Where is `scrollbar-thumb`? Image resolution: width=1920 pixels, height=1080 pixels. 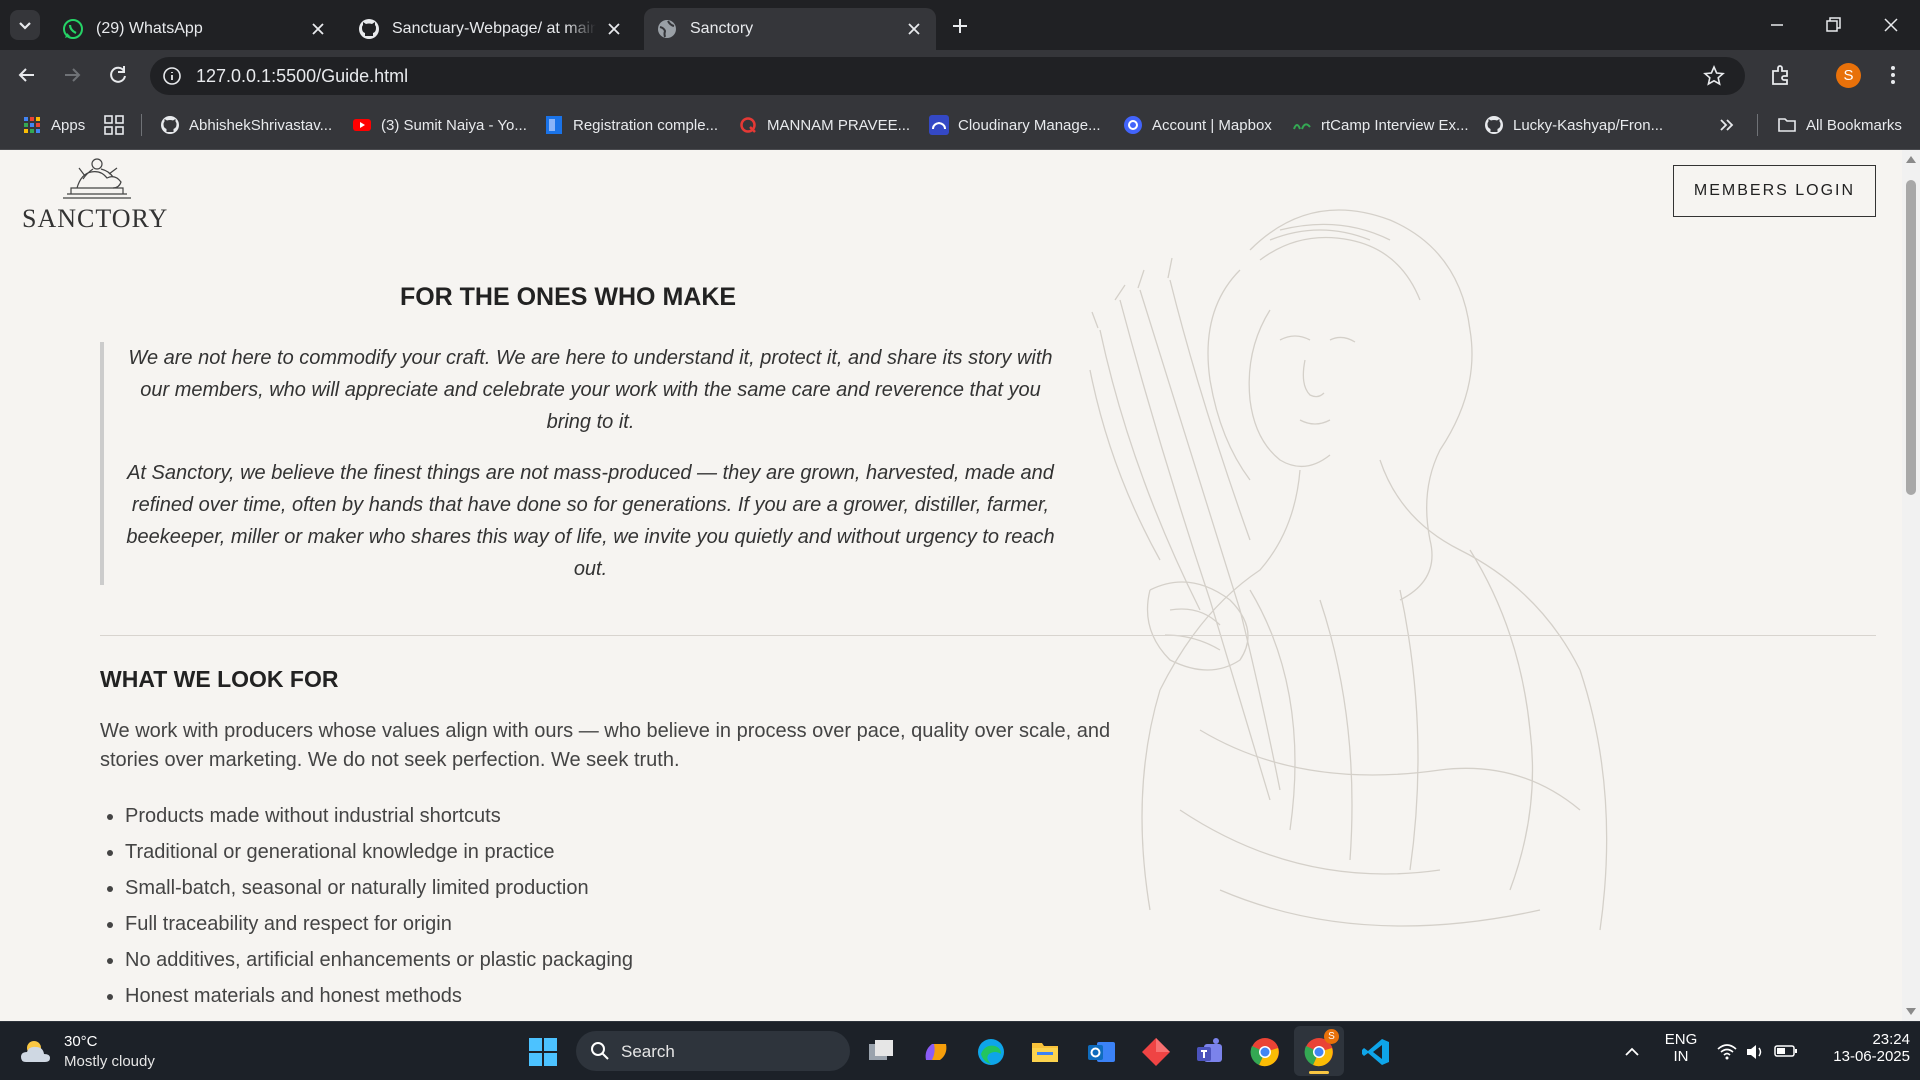 scrollbar-thumb is located at coordinates (1911, 337).